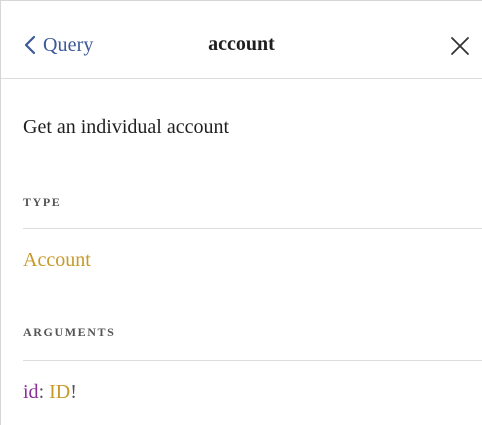 The width and height of the screenshot is (482, 425). Describe the element at coordinates (31, 392) in the screenshot. I see `argument-name: id` at that location.